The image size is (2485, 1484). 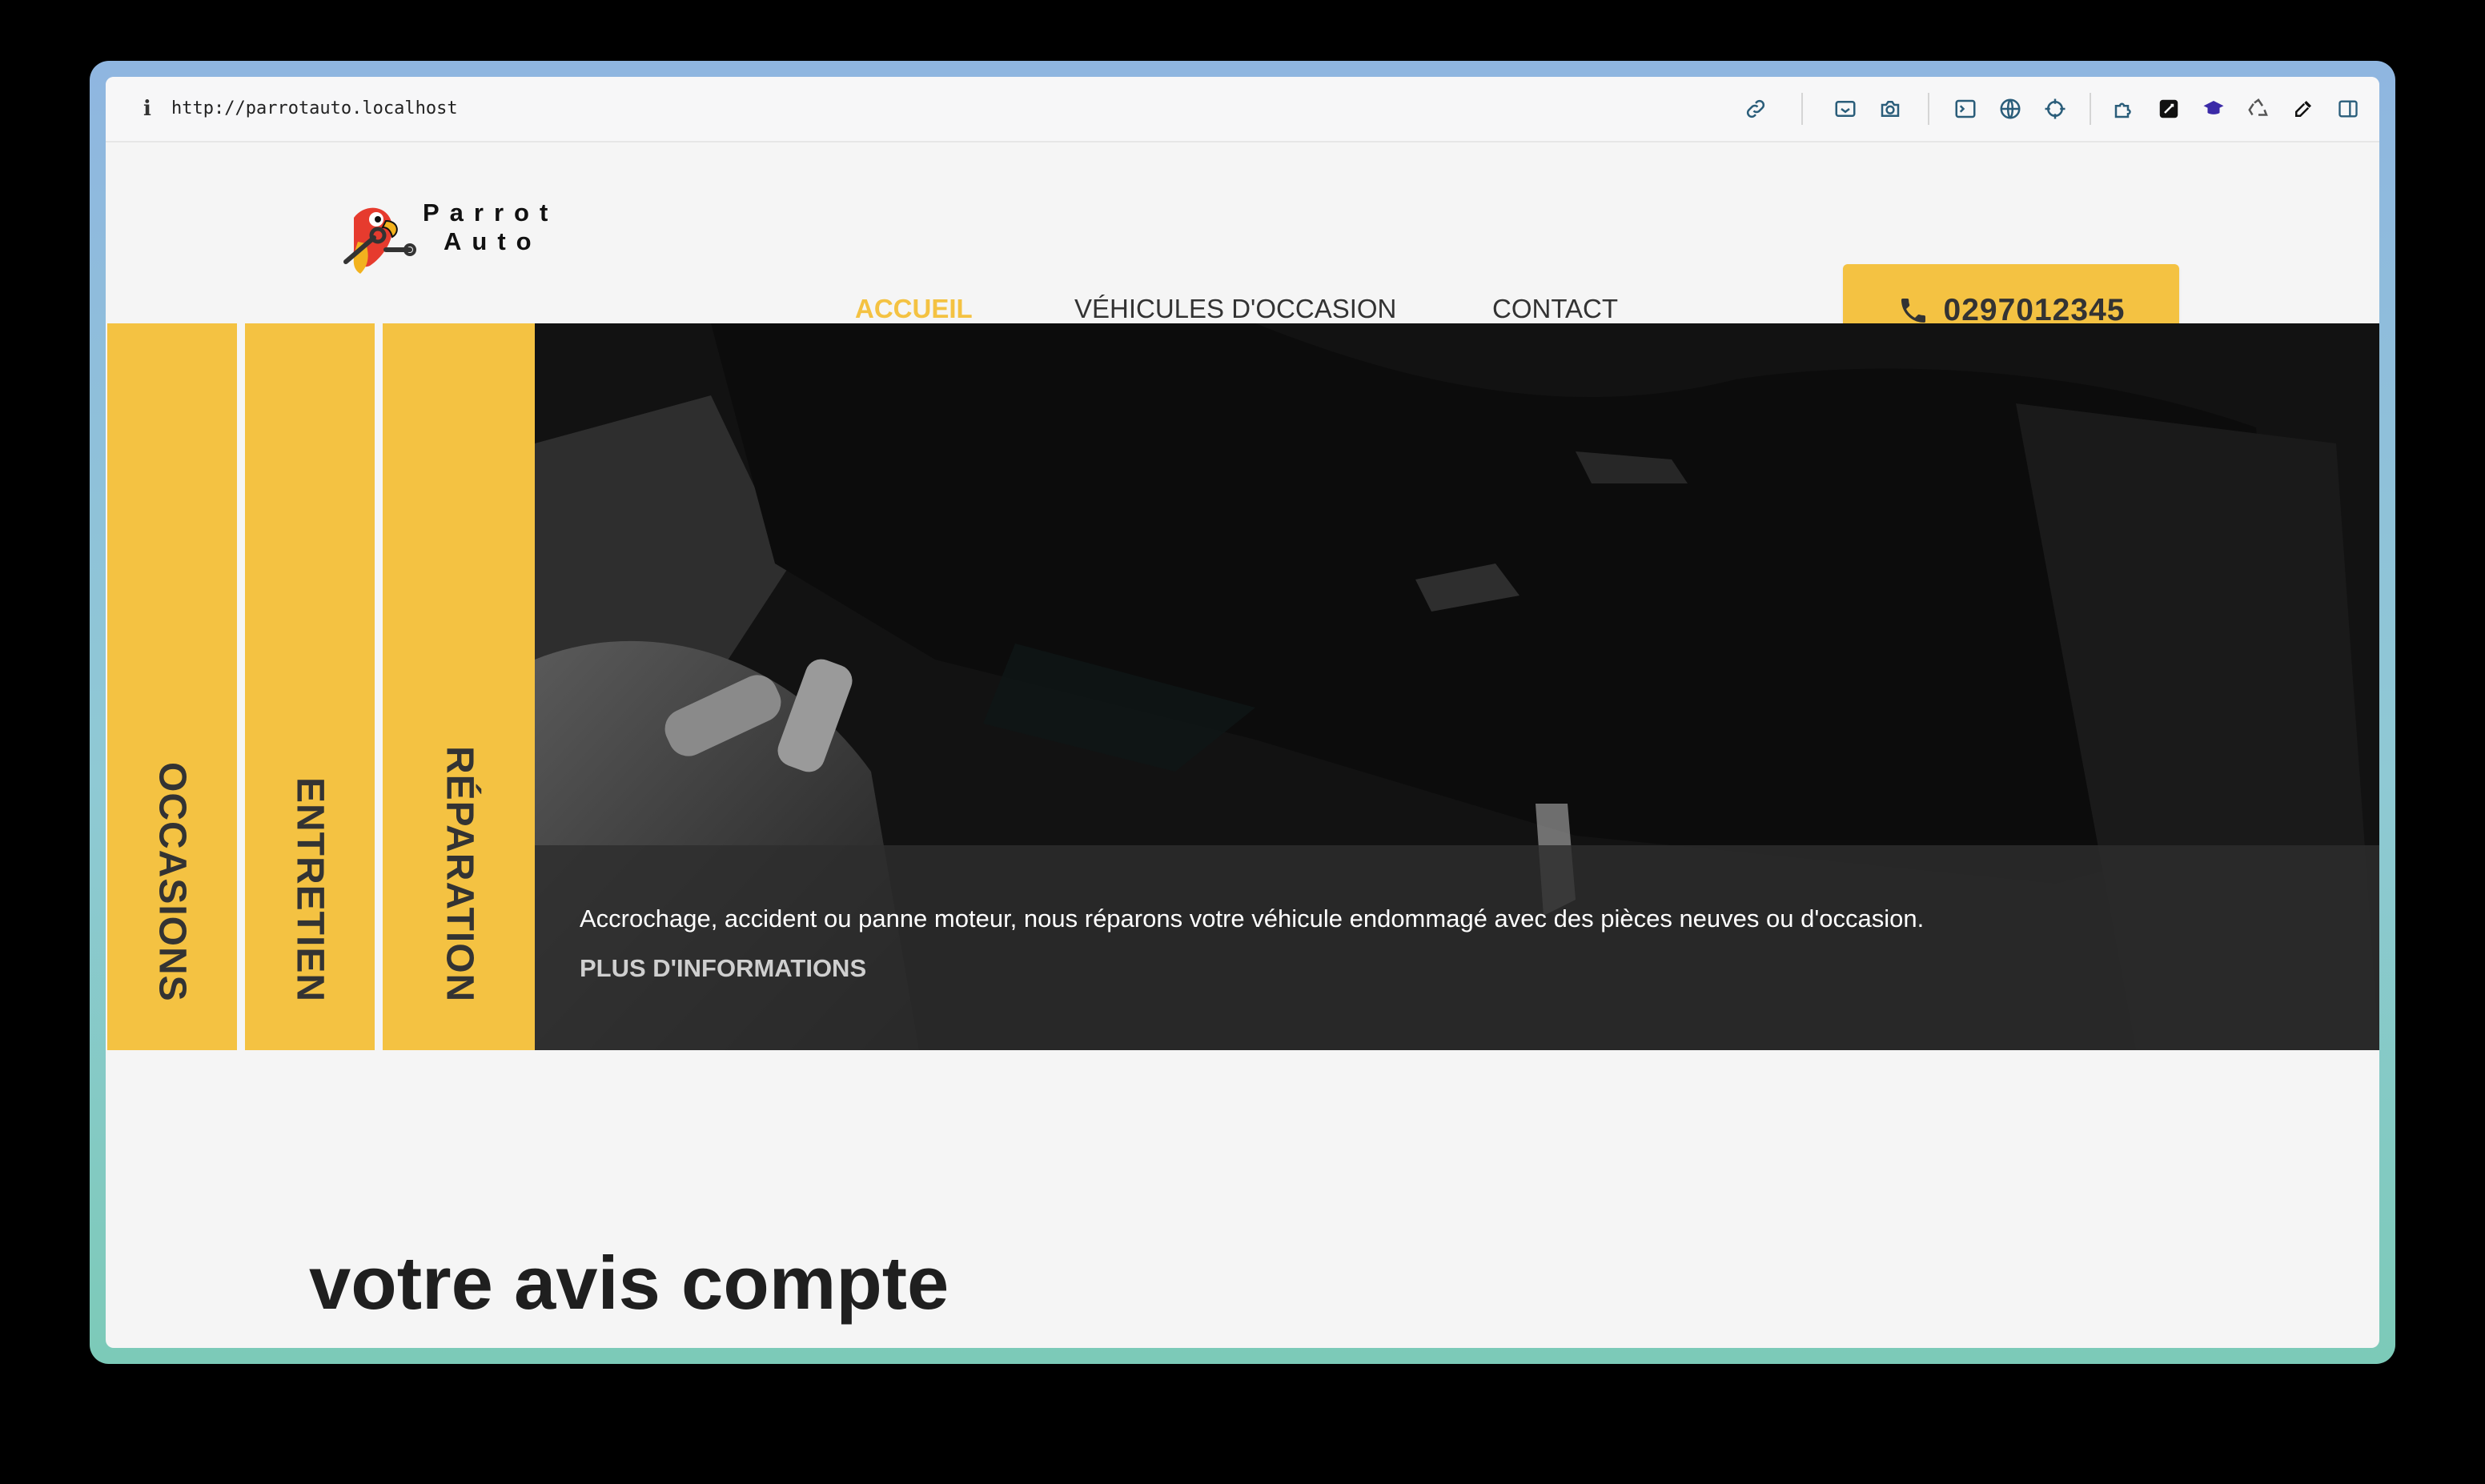 I want to click on parrot-logo-icon, so click(x=374, y=238).